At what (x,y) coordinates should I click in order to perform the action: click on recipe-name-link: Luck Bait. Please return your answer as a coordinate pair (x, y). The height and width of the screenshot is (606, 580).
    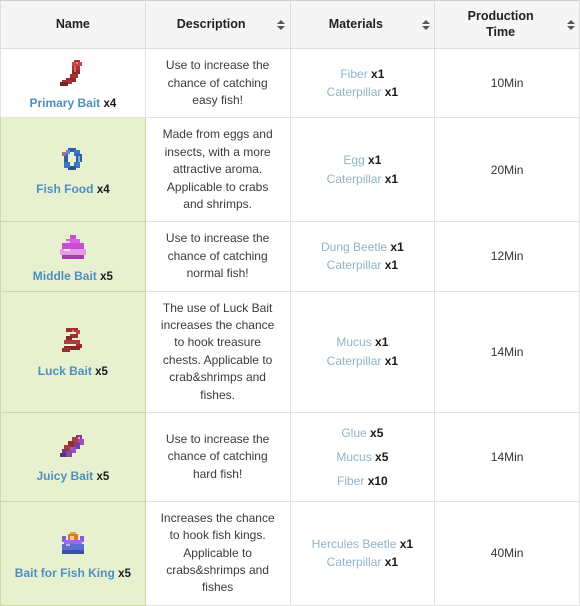
    Looking at the image, I should click on (65, 371).